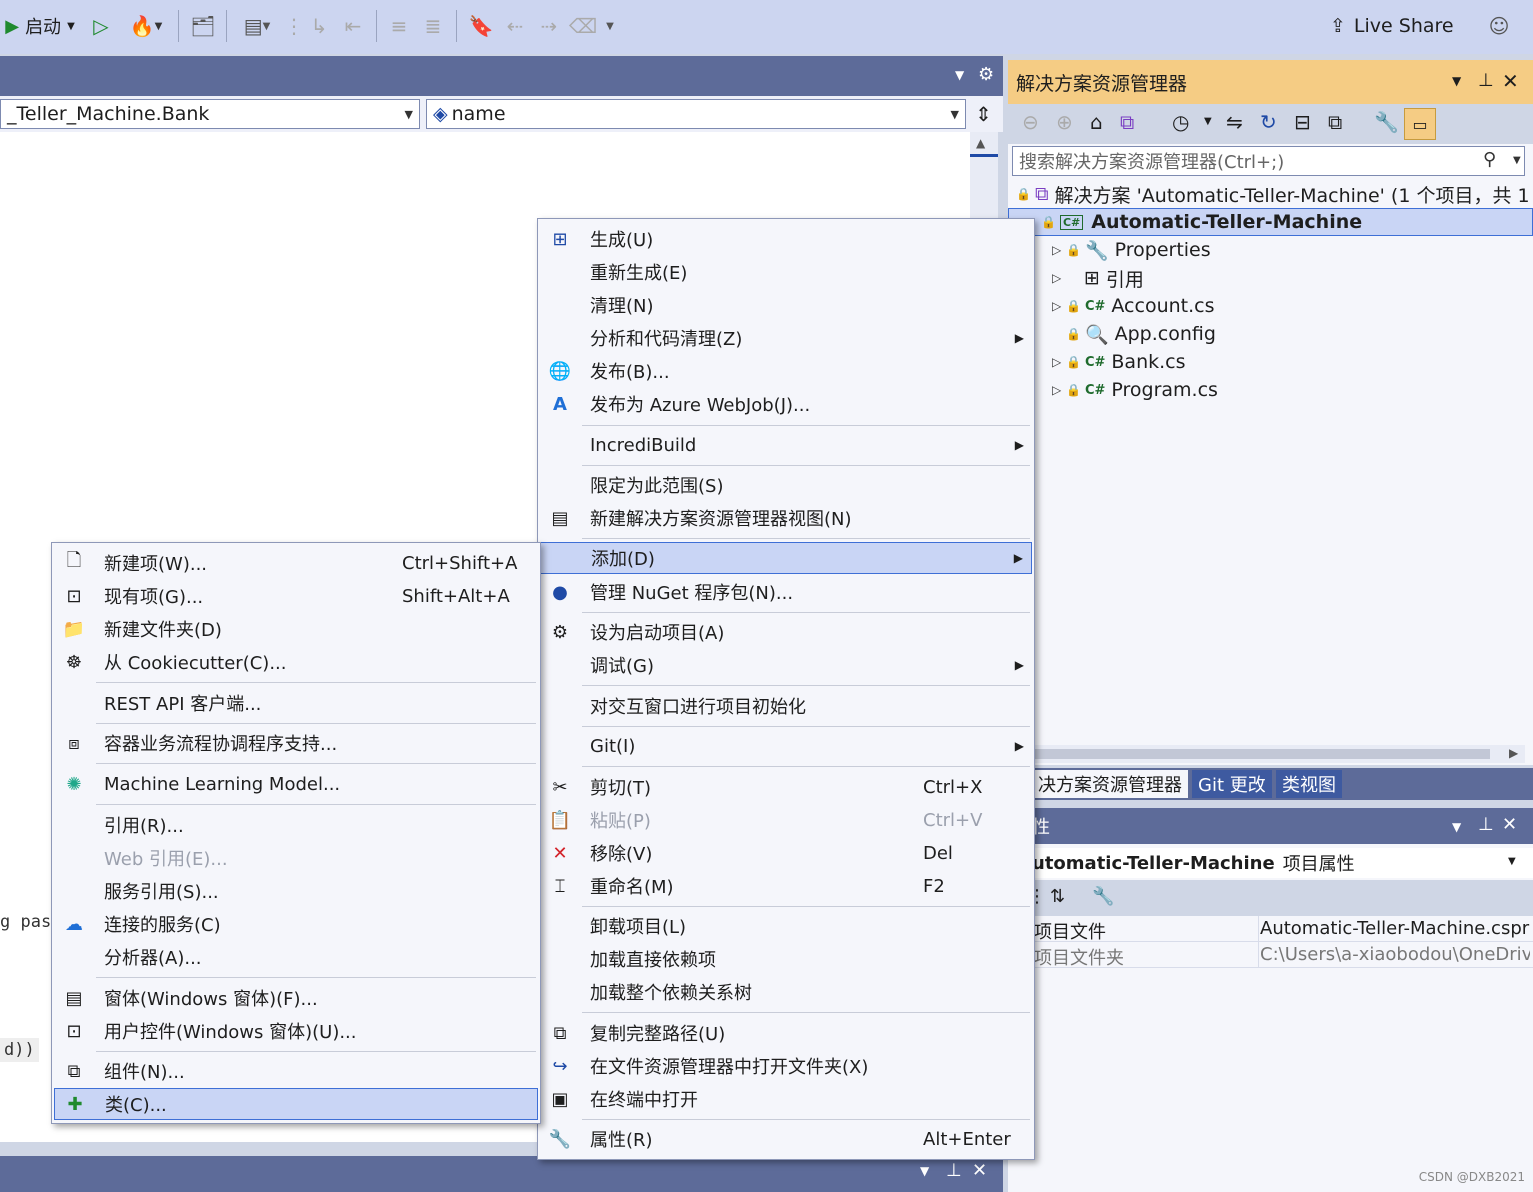 This screenshot has width=1533, height=1192. What do you see at coordinates (1268, 122) in the screenshot?
I see `refresh-icon: ↻` at bounding box center [1268, 122].